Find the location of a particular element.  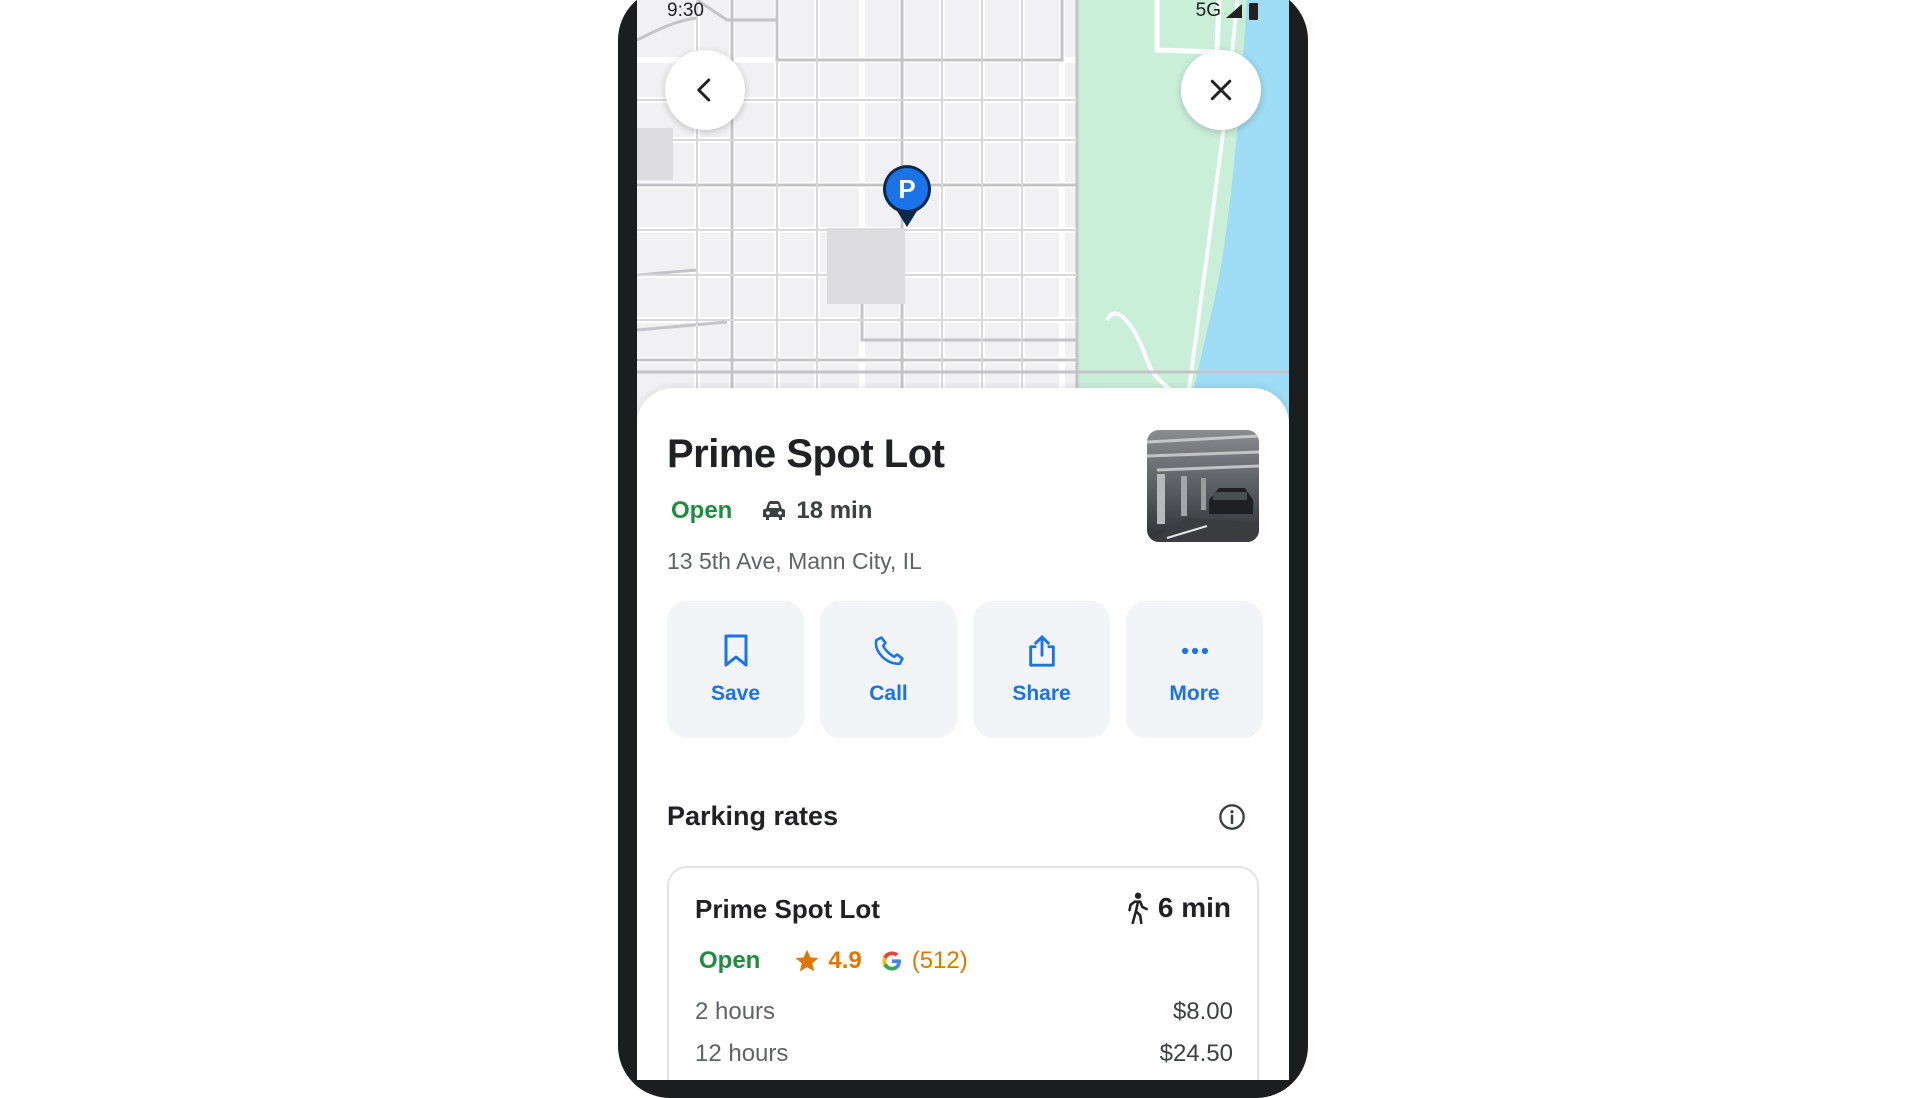

place-photo is located at coordinates (1203, 486).